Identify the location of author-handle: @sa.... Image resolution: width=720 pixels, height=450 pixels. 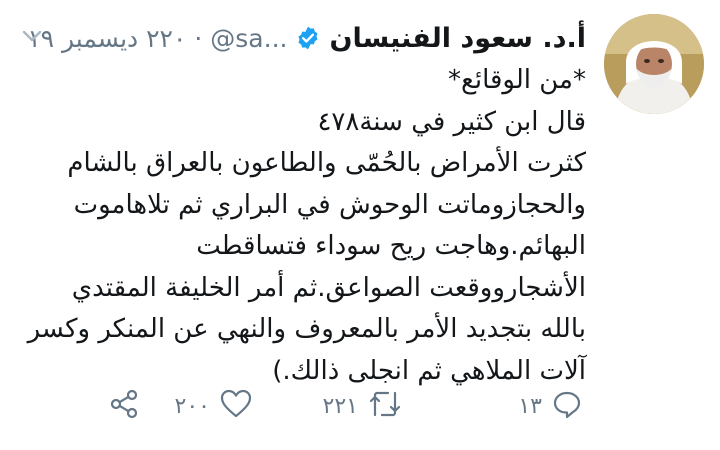
(248, 38).